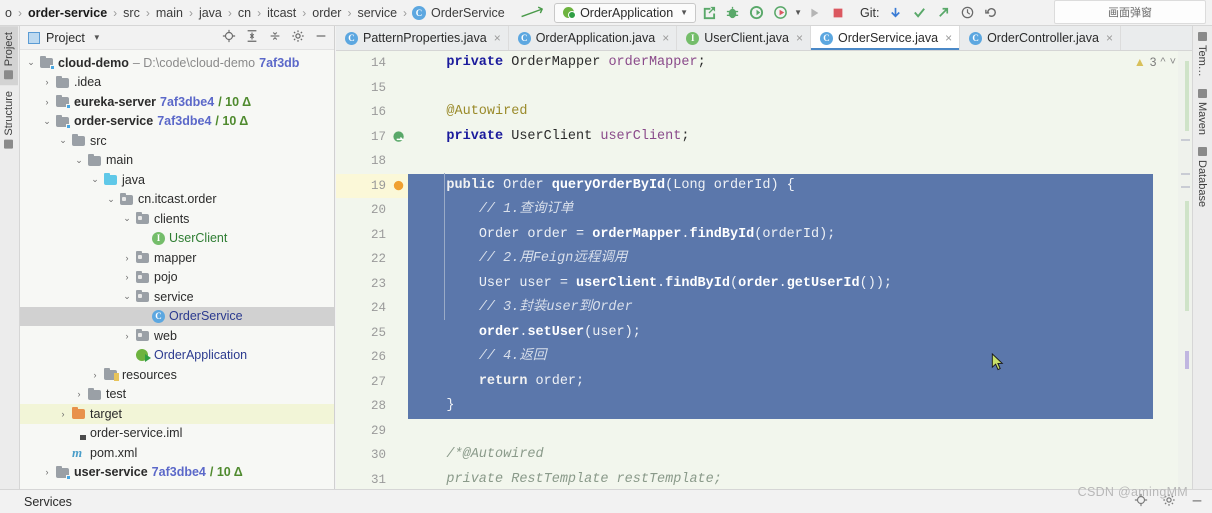  Describe the element at coordinates (399, 137) in the screenshot. I see `implemented-interface-icon` at that location.